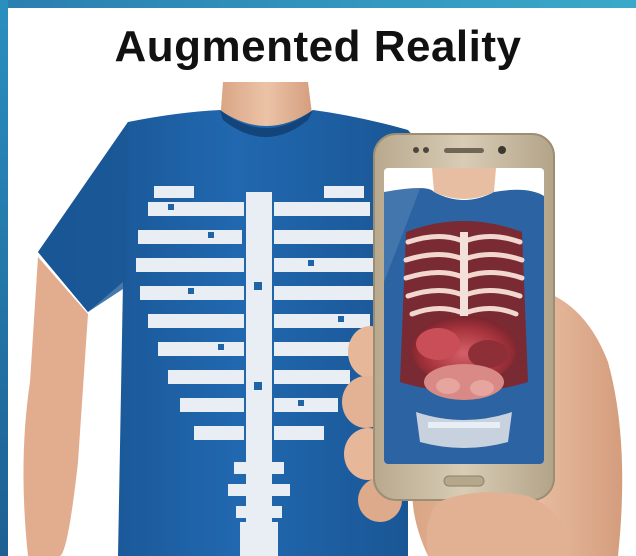 Image resolution: width=636 pixels, height=556 pixels. Describe the element at coordinates (56, 406) in the screenshot. I see `person-left-arm` at that location.